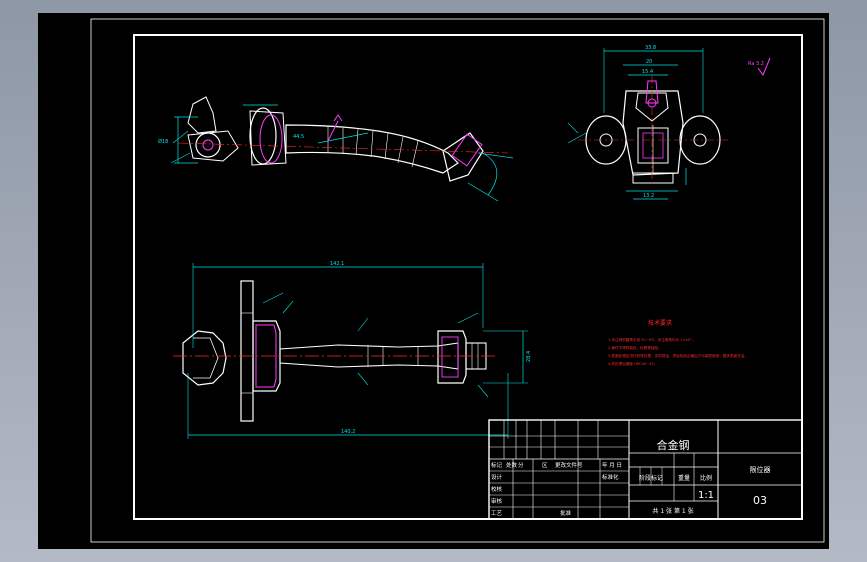  What do you see at coordinates (610, 477) in the screenshot?
I see `standardize-label: 标准化` at bounding box center [610, 477].